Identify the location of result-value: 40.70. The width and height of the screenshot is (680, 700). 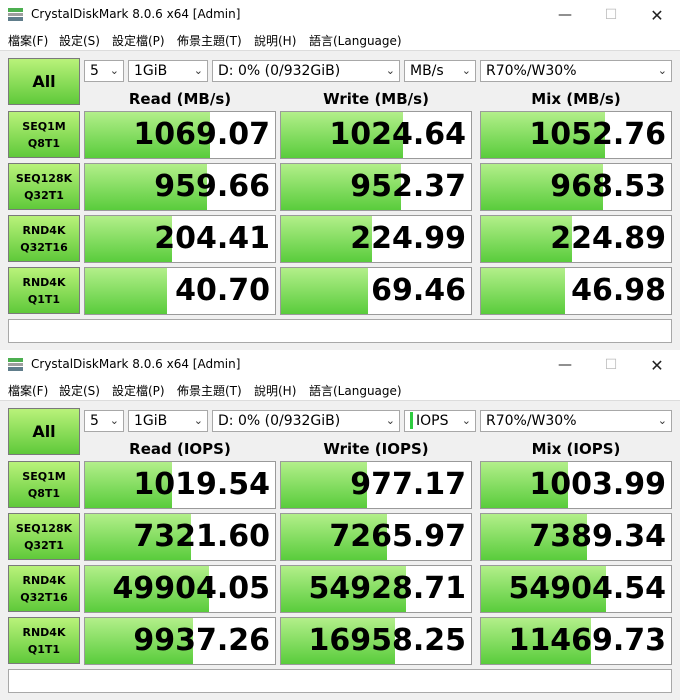
(222, 290).